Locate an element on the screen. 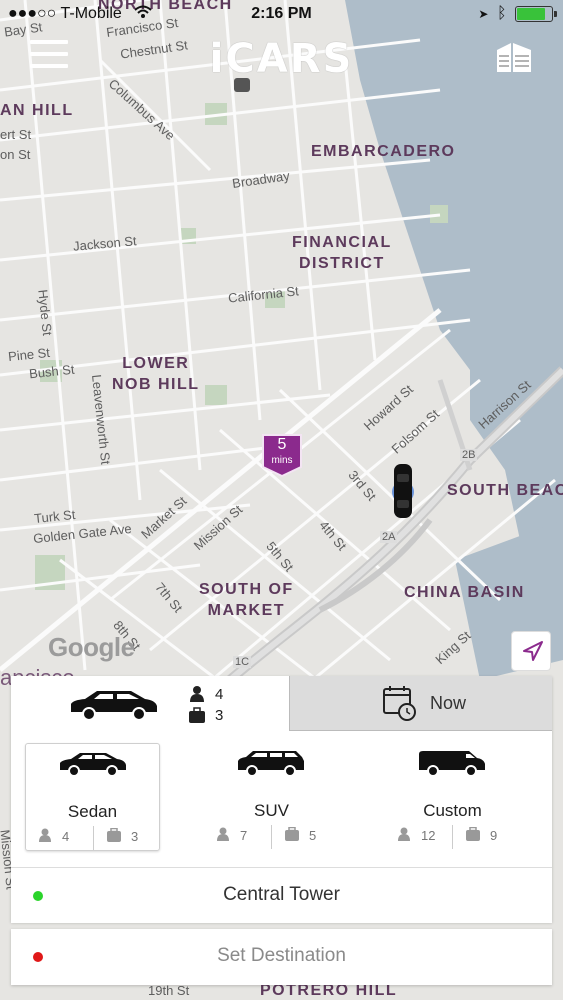 The width and height of the screenshot is (563, 1000). vehicle-capacity: 4 3 is located at coordinates (92, 838).